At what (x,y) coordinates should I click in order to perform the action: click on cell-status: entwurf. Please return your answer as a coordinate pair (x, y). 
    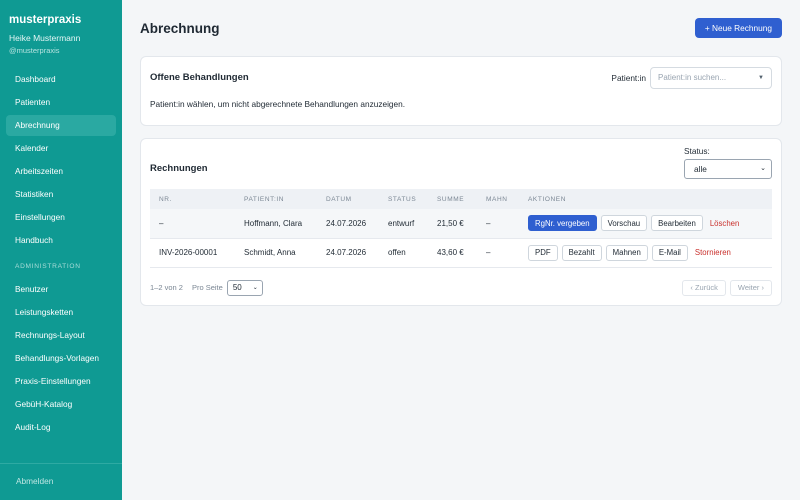
    Looking at the image, I should click on (401, 223).